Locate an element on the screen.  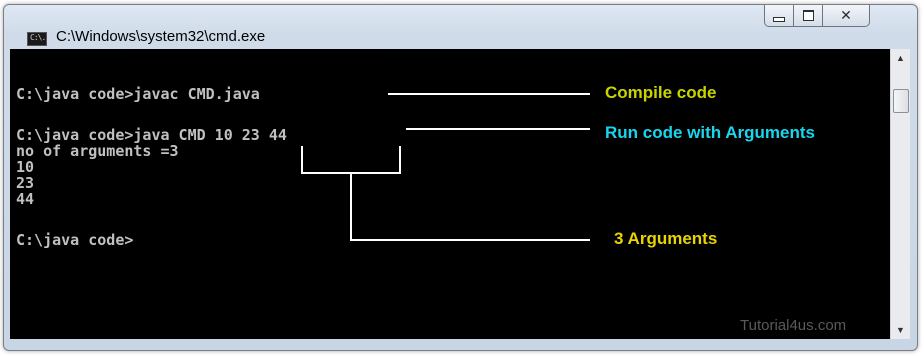
args-connector-line is located at coordinates (470, 207).